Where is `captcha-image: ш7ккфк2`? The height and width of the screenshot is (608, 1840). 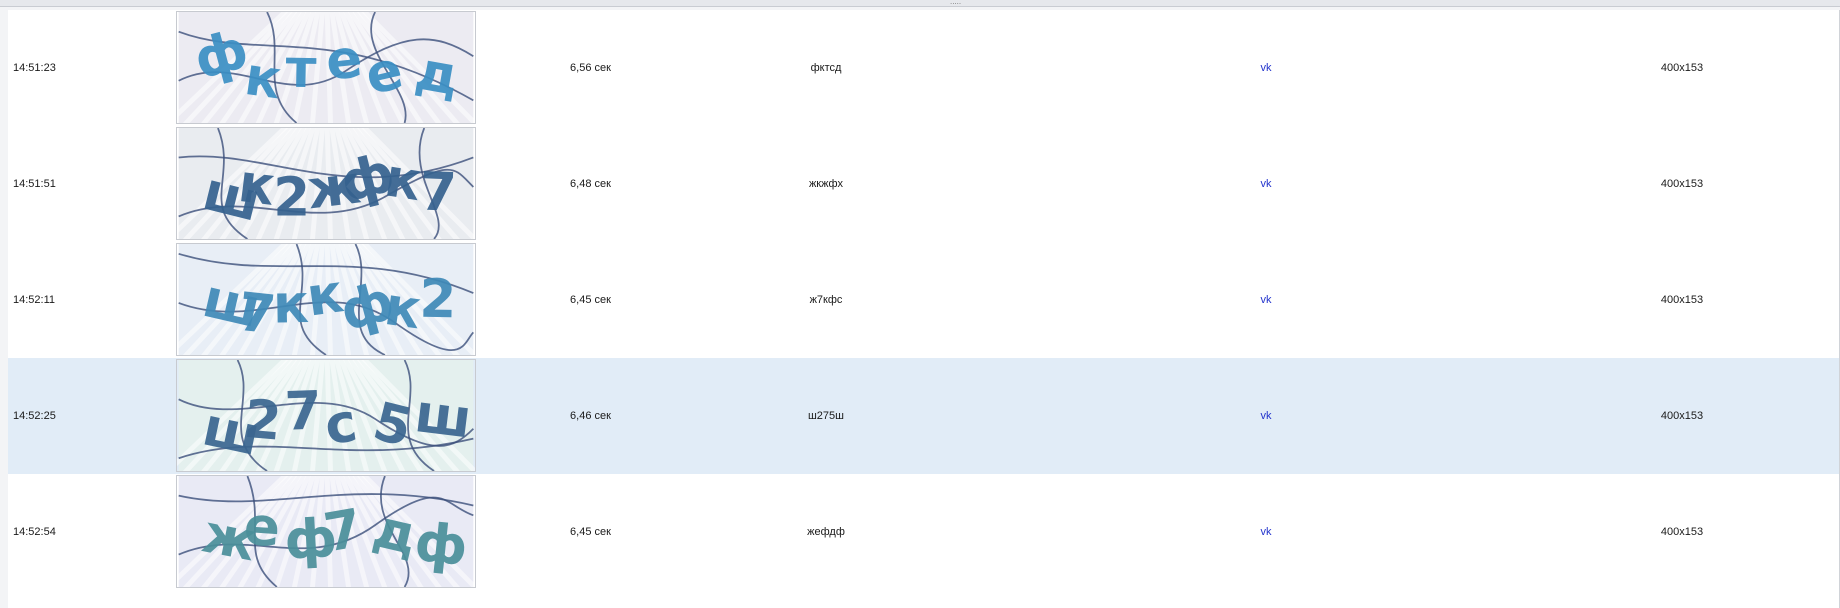
captcha-image: ш7ккфк2 is located at coordinates (326, 299).